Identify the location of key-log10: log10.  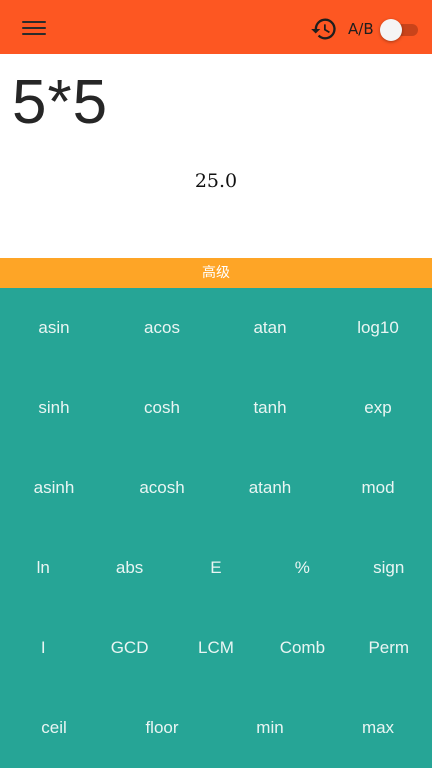
(378, 328).